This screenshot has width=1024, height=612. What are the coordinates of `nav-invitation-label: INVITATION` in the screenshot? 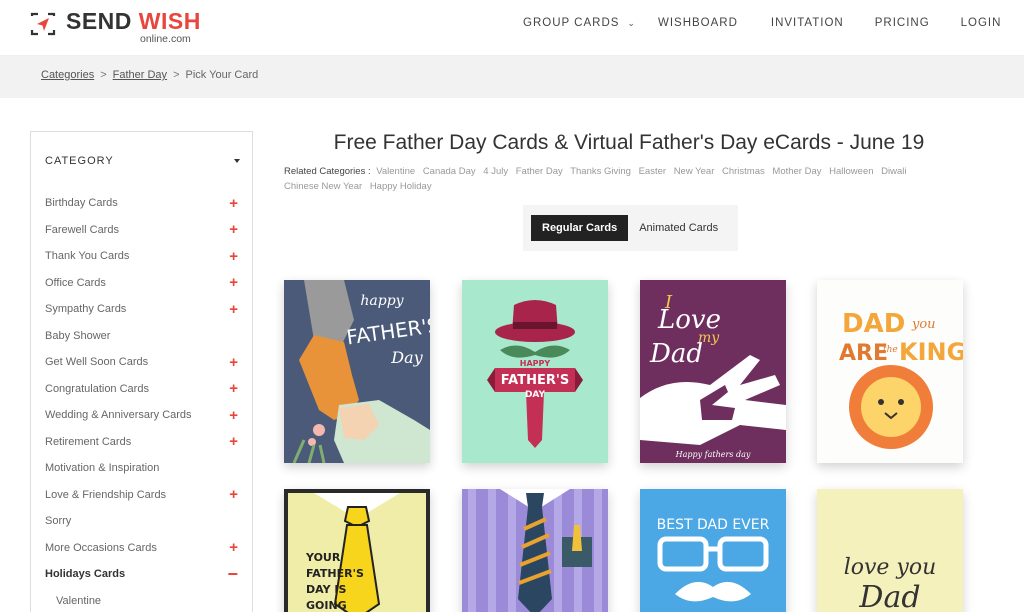 It's located at (807, 23).